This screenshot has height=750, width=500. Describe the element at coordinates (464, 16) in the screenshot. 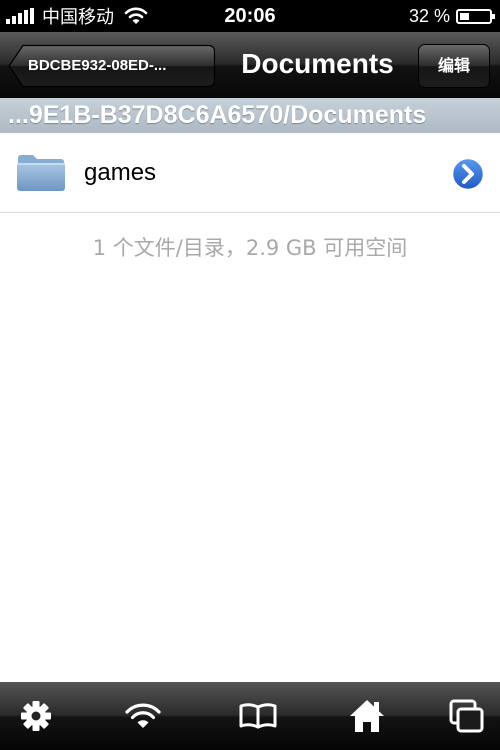

I see `battery-level-fill` at that location.